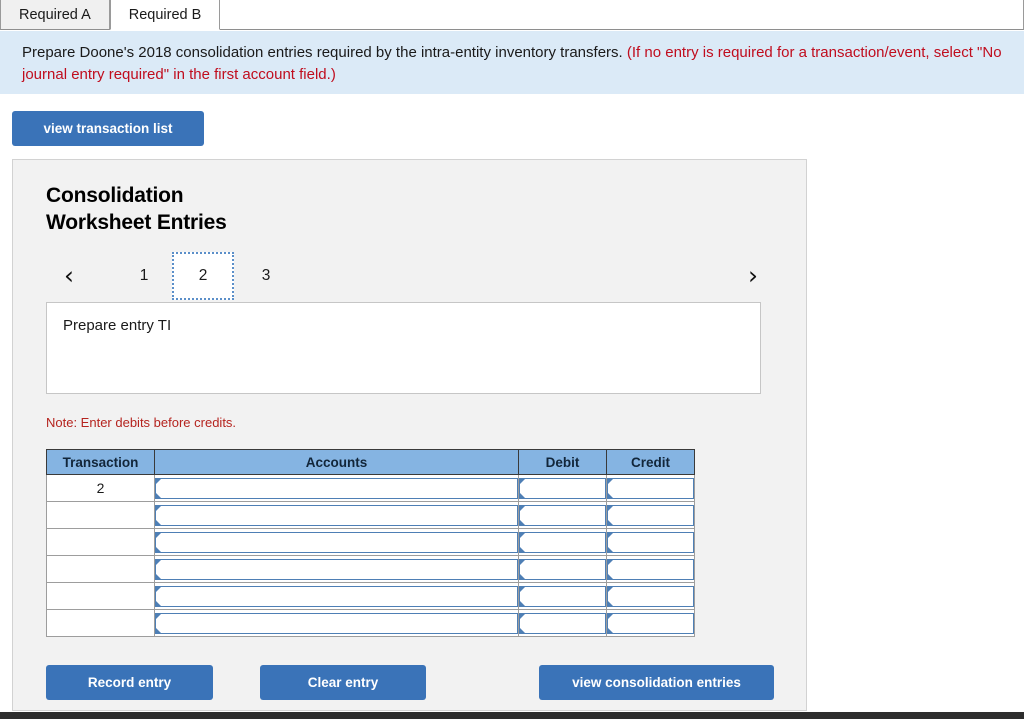  I want to click on column-header-debit: Debit, so click(562, 462).